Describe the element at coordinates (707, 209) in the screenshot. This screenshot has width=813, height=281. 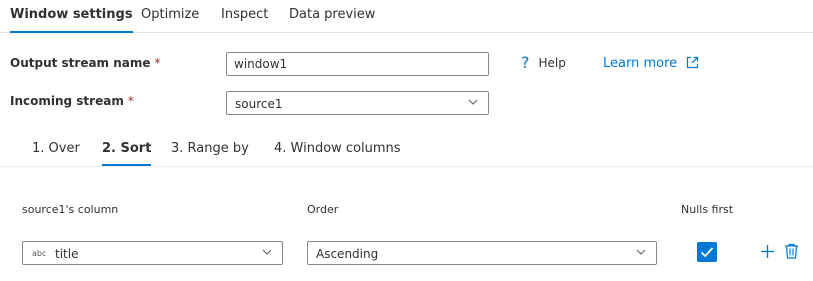
I see `column-header-nulls-first: Nulls first` at that location.